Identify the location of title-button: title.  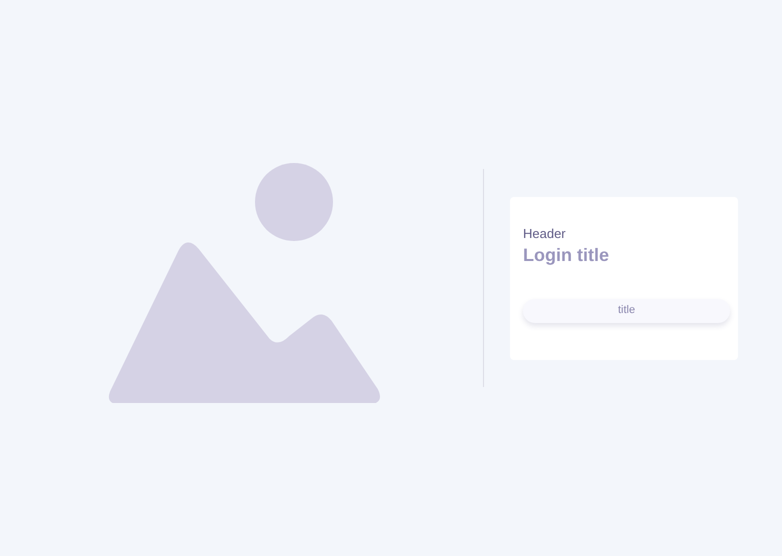
(626, 310).